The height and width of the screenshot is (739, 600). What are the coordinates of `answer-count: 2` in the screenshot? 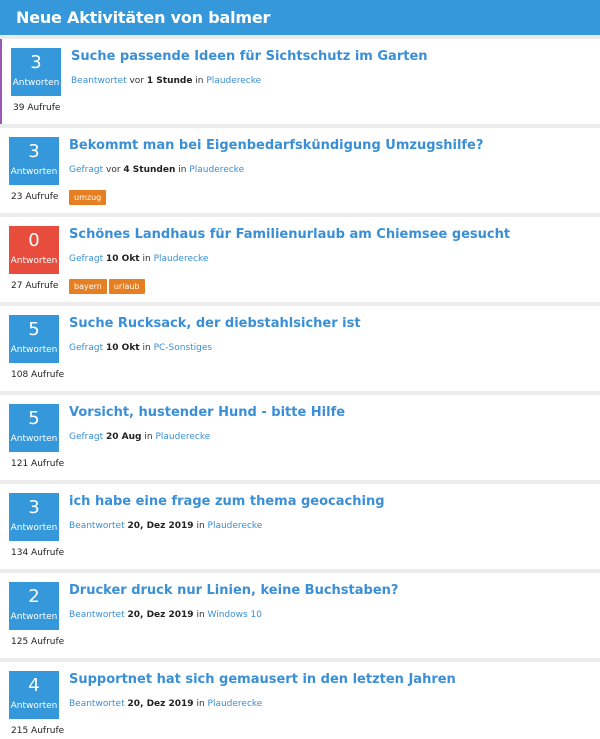 It's located at (34, 596).